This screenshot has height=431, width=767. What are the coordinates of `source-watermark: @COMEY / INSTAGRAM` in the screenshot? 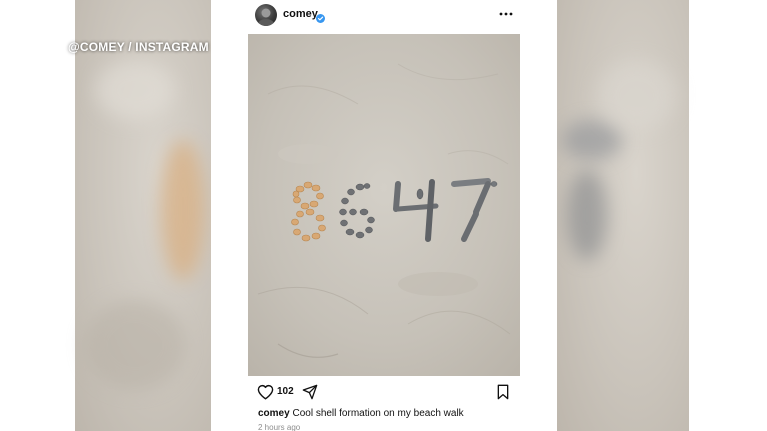 It's located at (138, 47).